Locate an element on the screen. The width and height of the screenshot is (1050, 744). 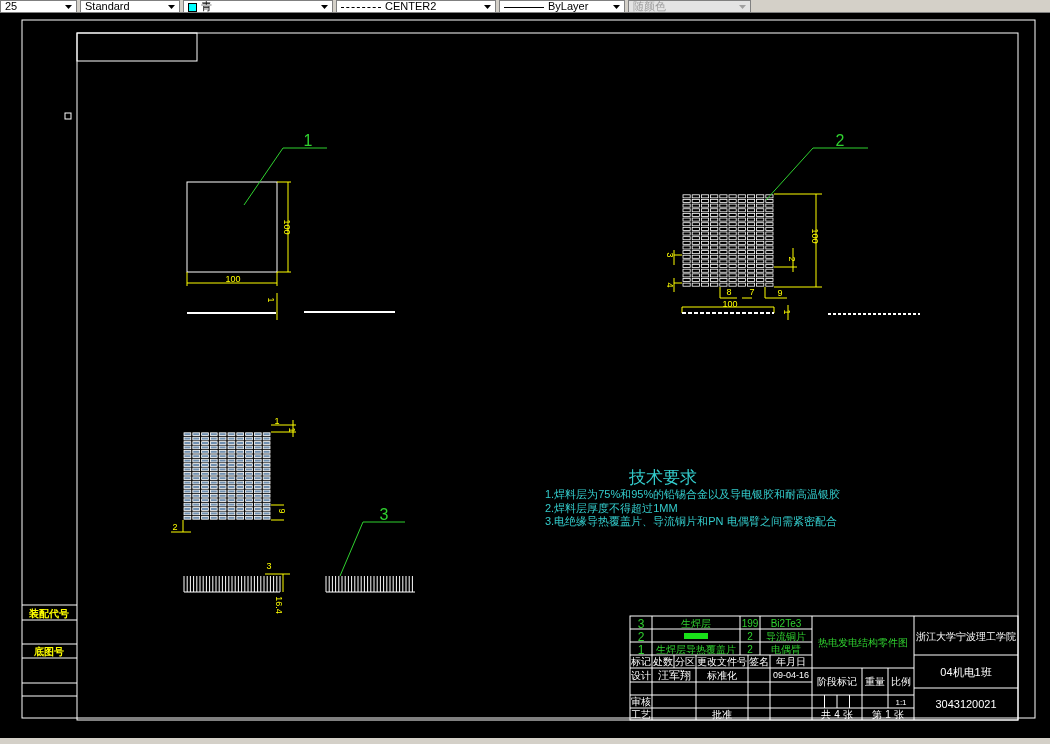
toolbar-dropdown: 25 is located at coordinates (38, 6).